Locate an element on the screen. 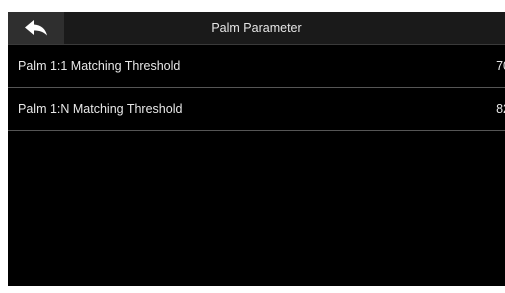 The width and height of the screenshot is (505, 293). list-item-palm-1-1-threshold: Palm 1:1 Matching Threshold 70 is located at coordinates (256, 66).